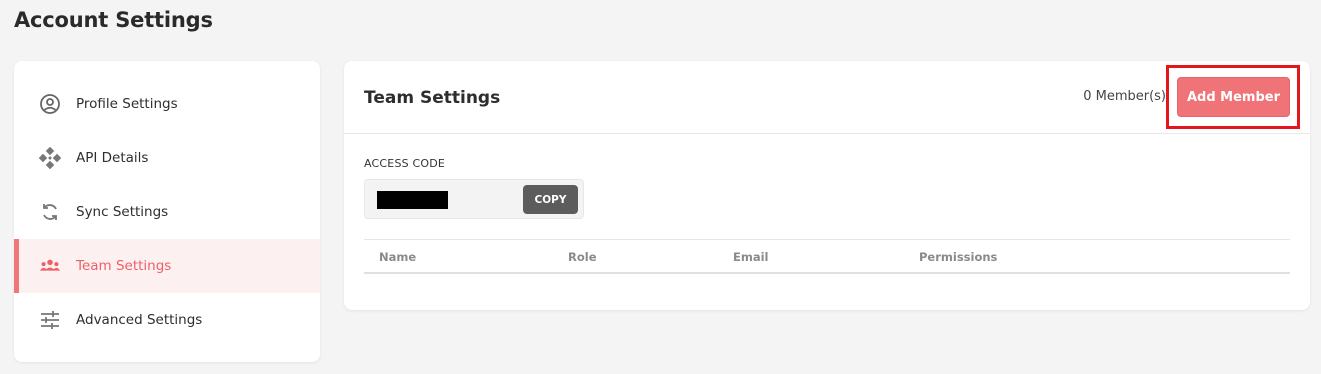 This screenshot has height=374, width=1321. I want to click on column-header-email: Email, so click(750, 257).